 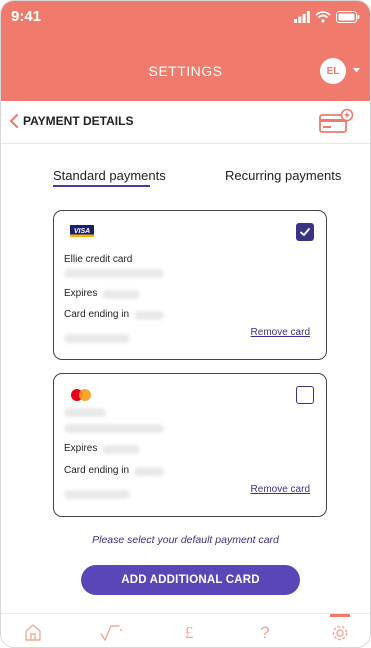 I want to click on active-tab-underline, so click(x=101, y=186).